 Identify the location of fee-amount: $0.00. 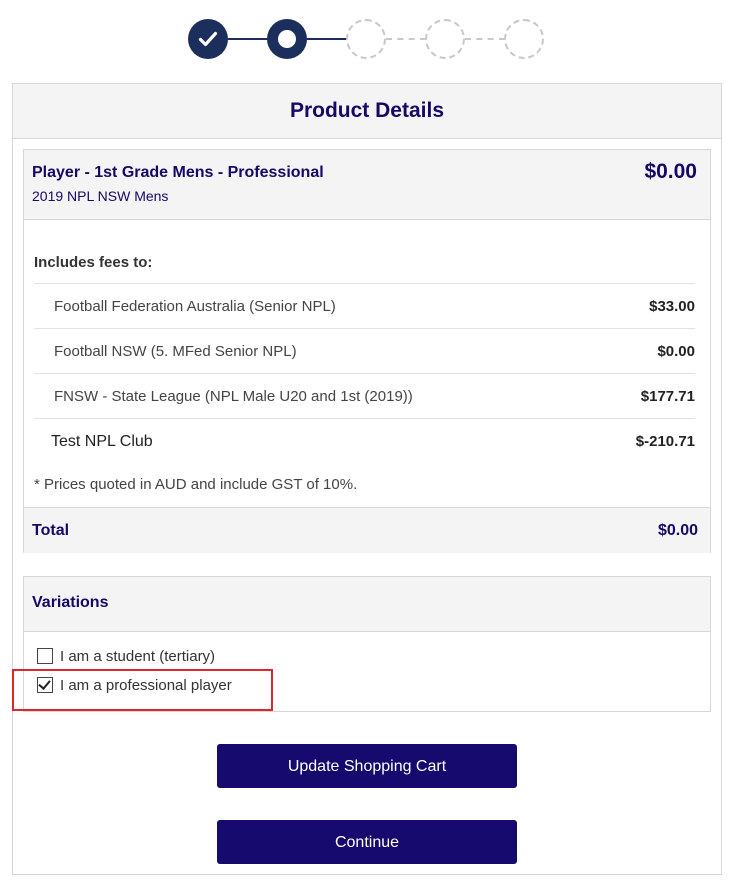
(676, 351).